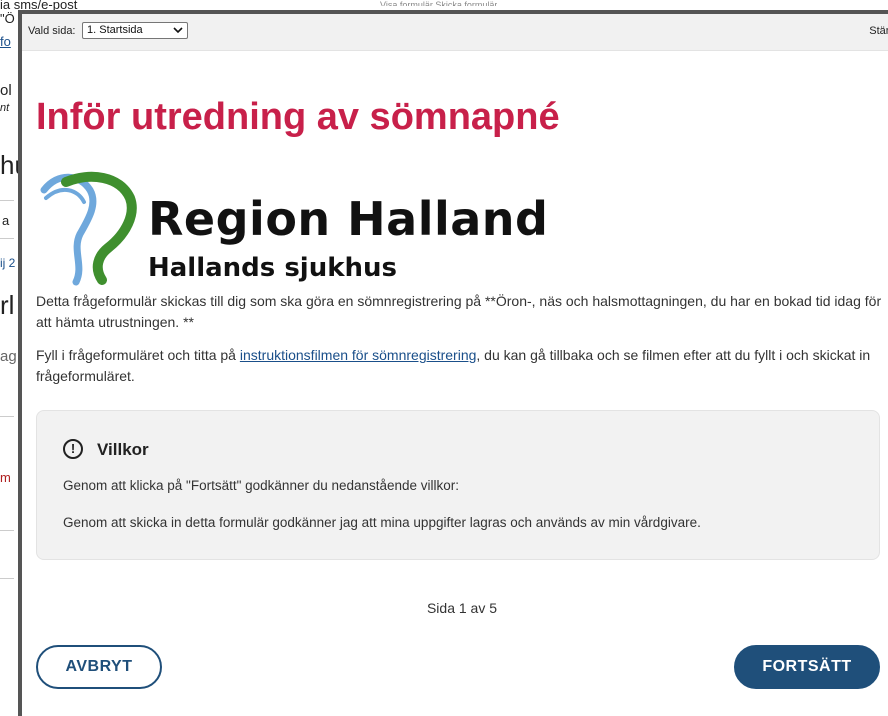 Image resolution: width=888 pixels, height=716 pixels. I want to click on region-halland-logo: Region Halland Hallands sjukhus, so click(292, 228).